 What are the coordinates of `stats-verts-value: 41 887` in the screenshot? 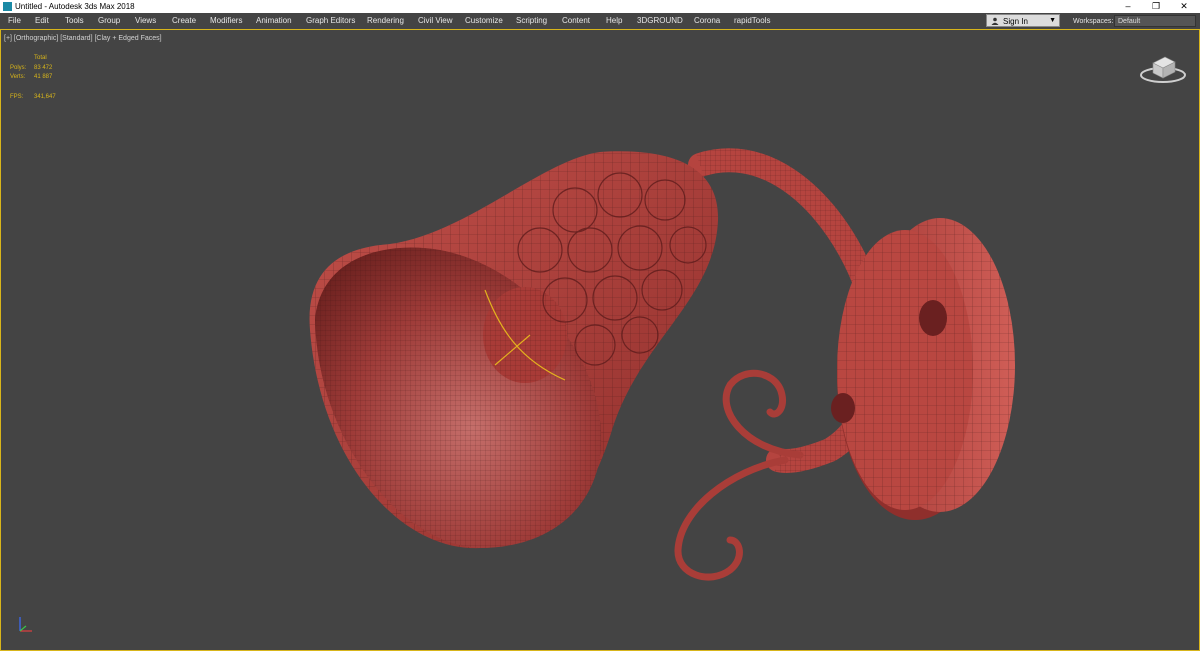 It's located at (43, 77).